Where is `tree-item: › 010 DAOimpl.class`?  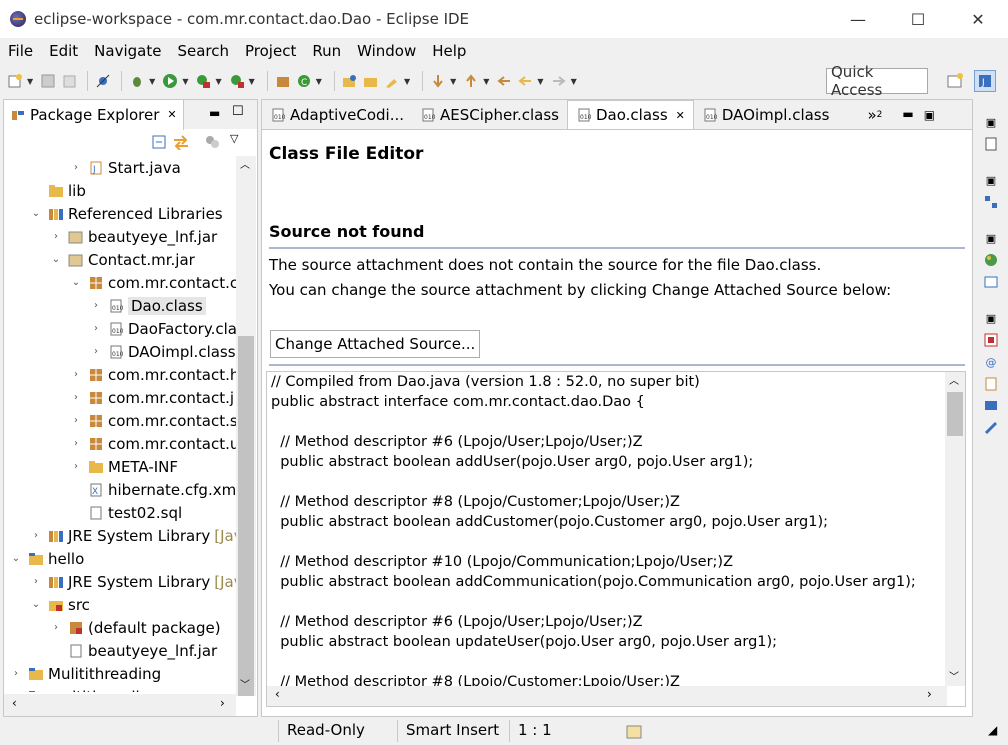 tree-item: › 010 DAOimpl.class is located at coordinates (163, 351).